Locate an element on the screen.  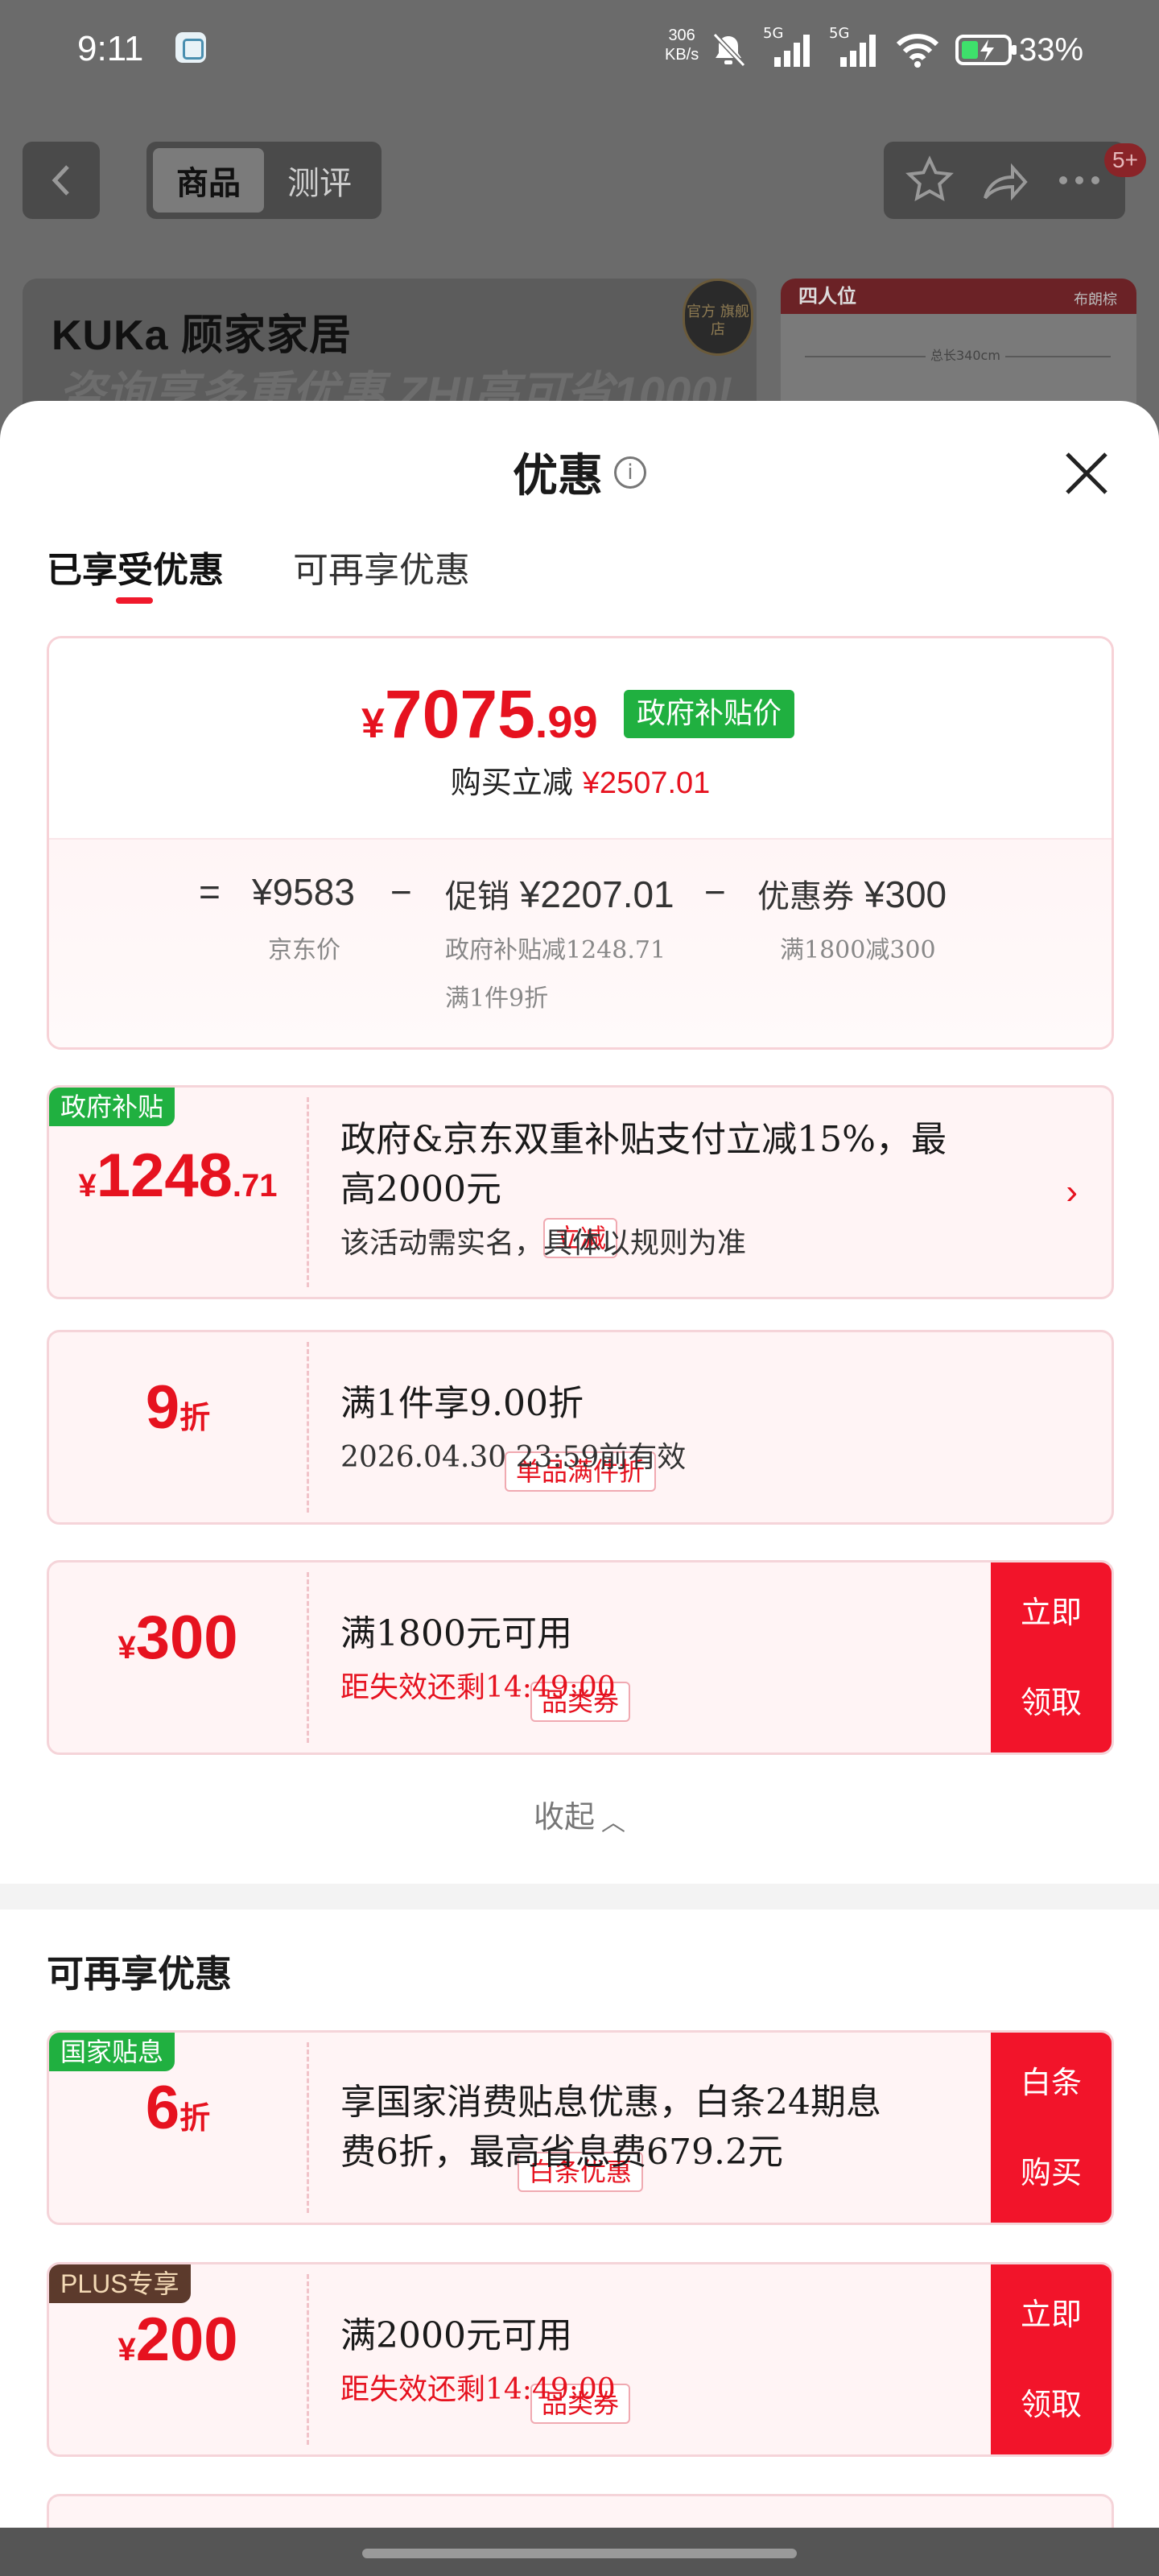
network-speed: 306 KB/s is located at coordinates (682, 45).